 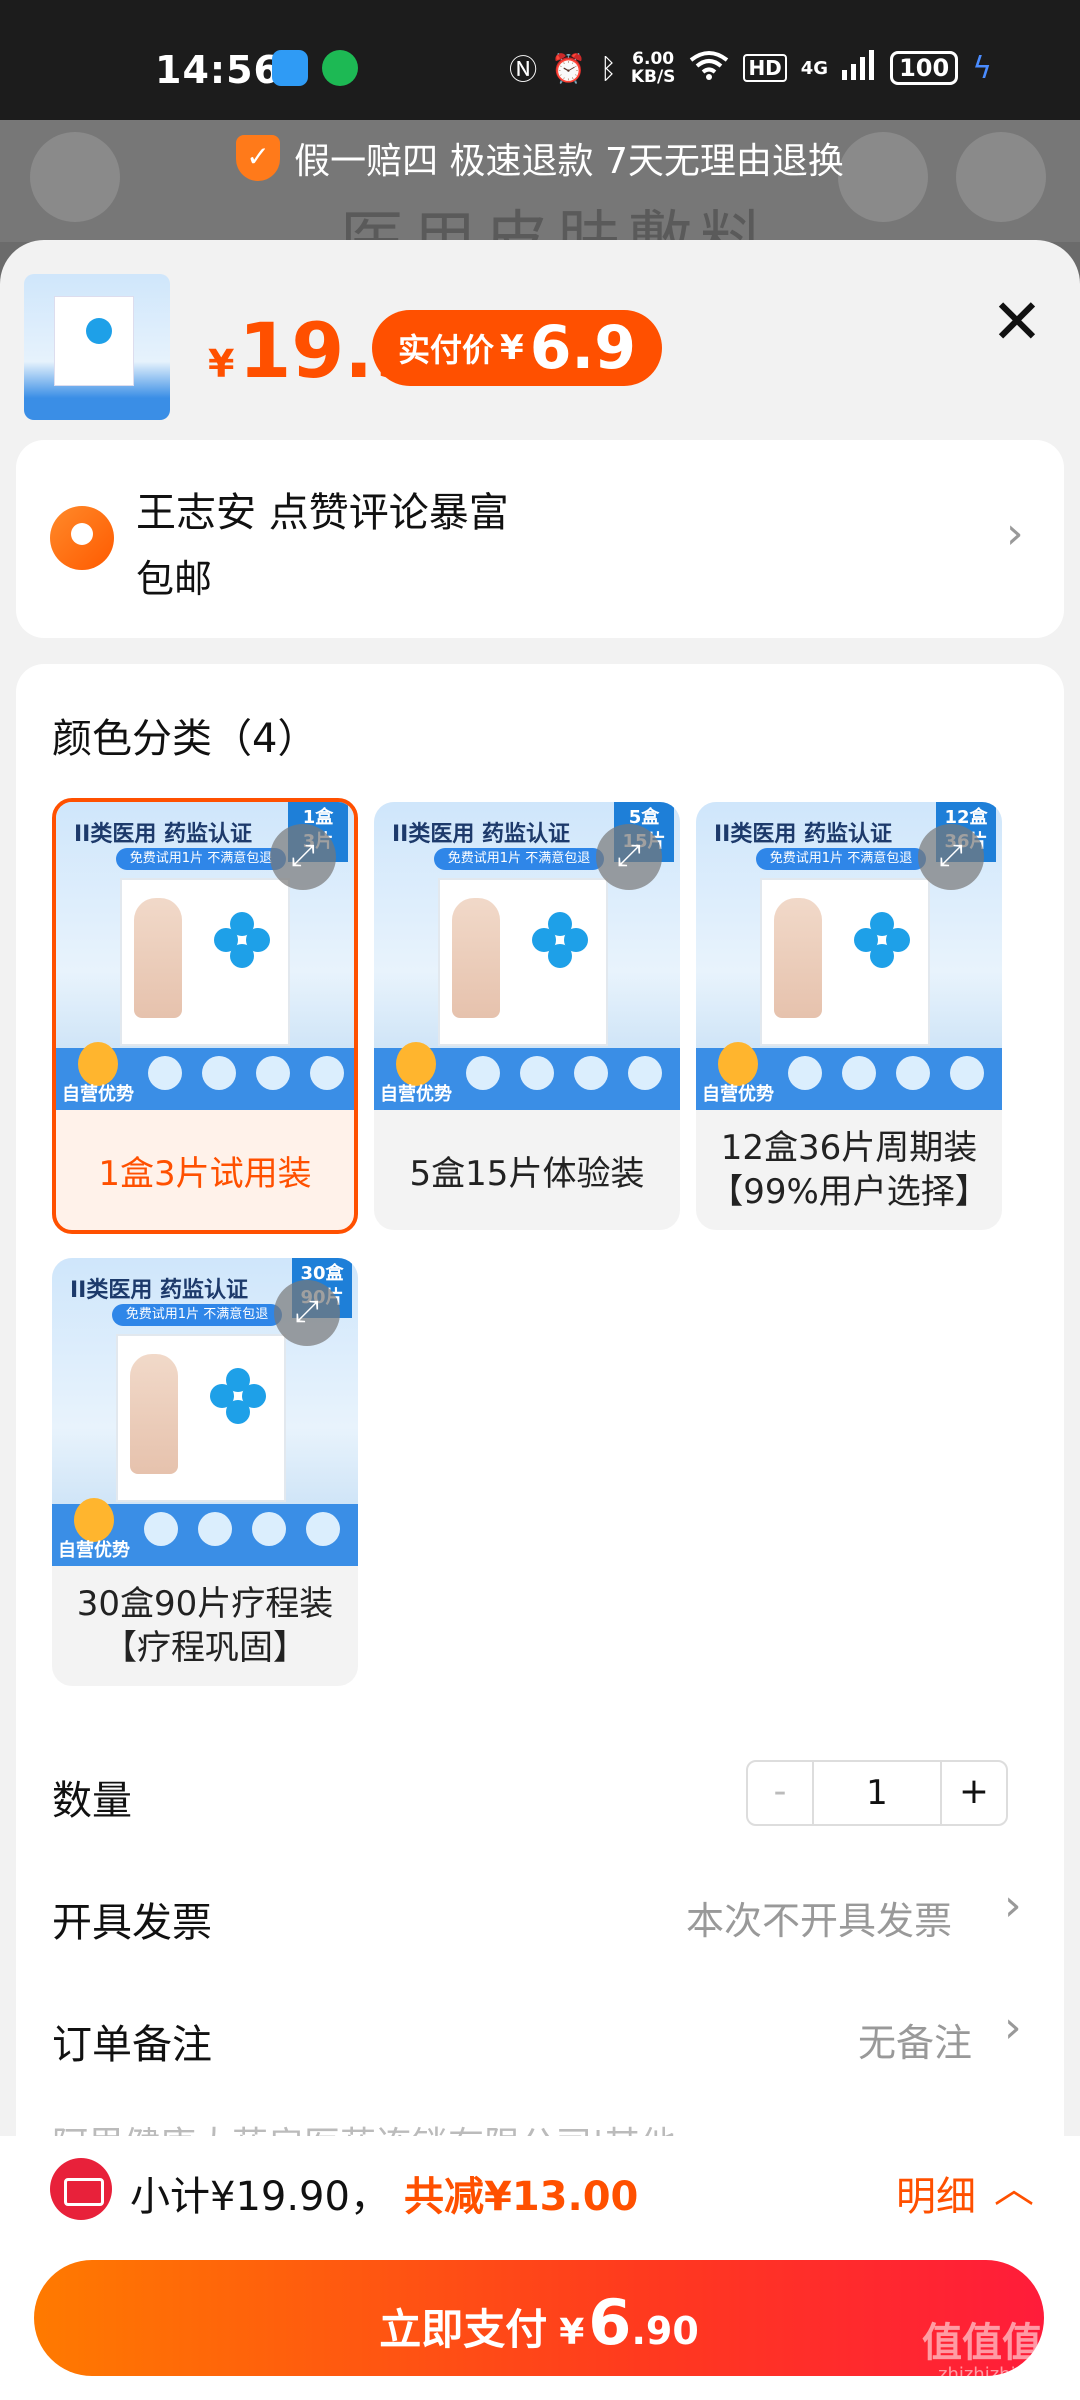 I want to click on music-app-icon, so click(x=340, y=68).